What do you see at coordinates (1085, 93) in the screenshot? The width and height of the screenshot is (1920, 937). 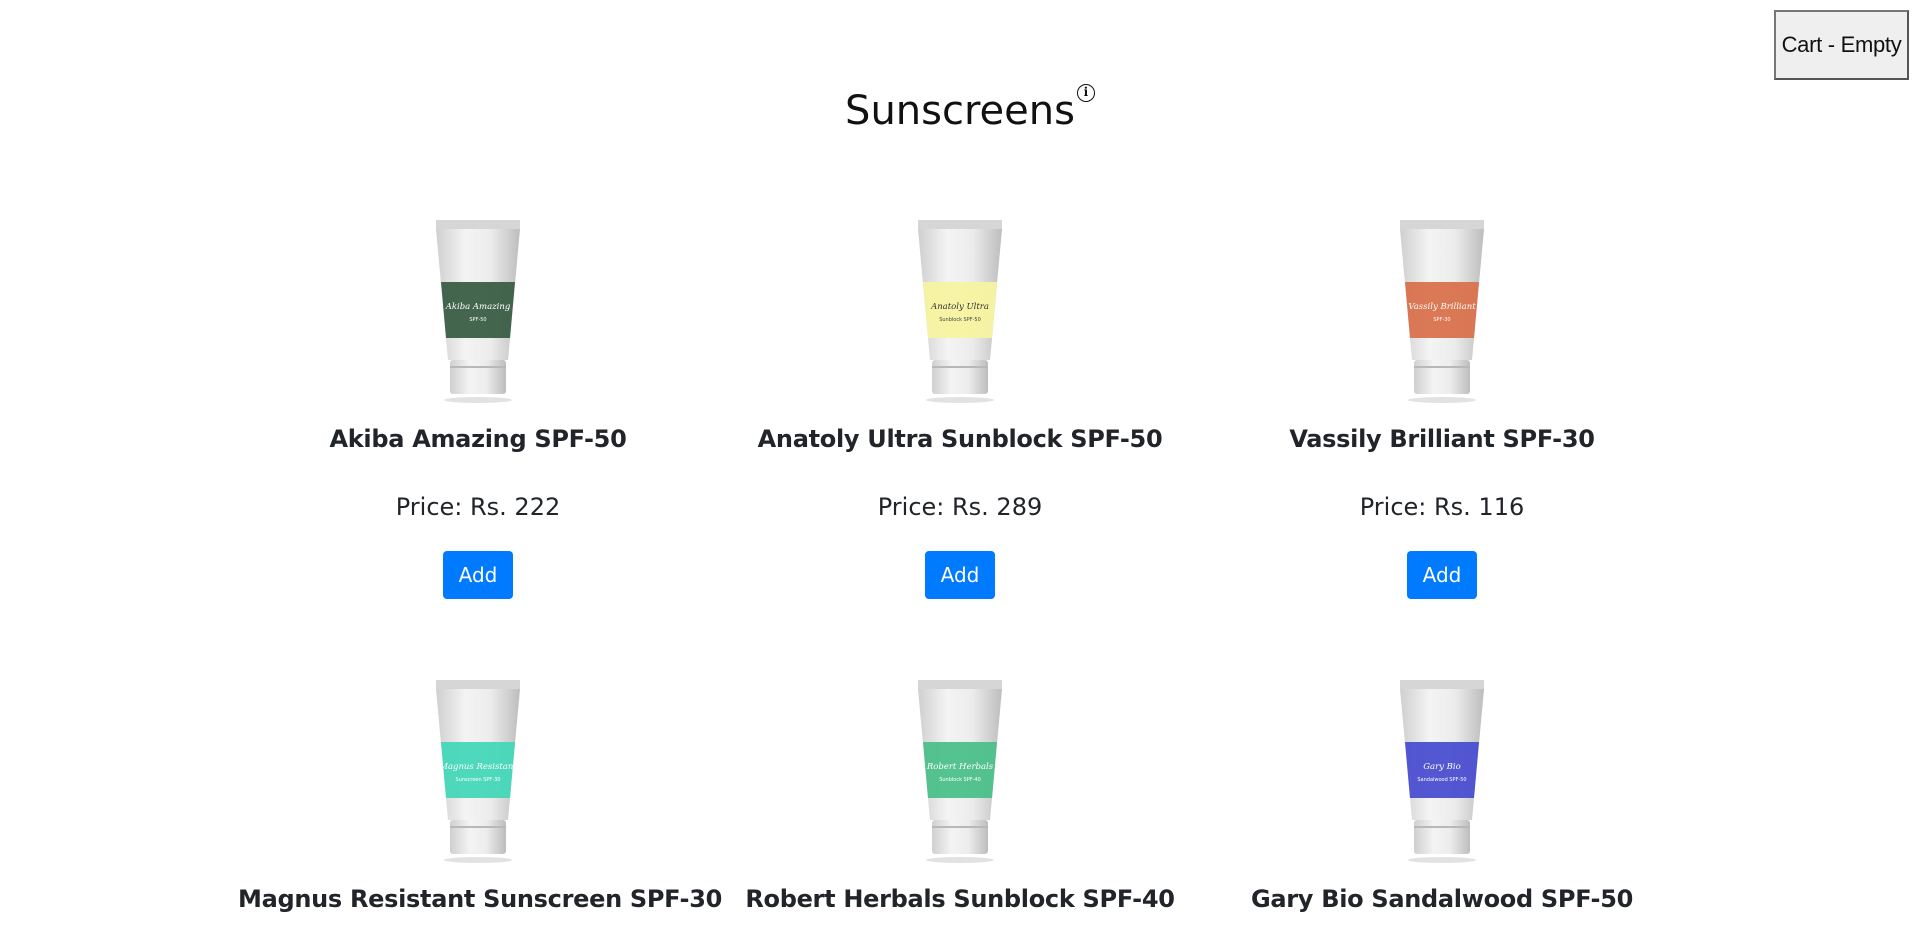 I see `info-icon: i` at bounding box center [1085, 93].